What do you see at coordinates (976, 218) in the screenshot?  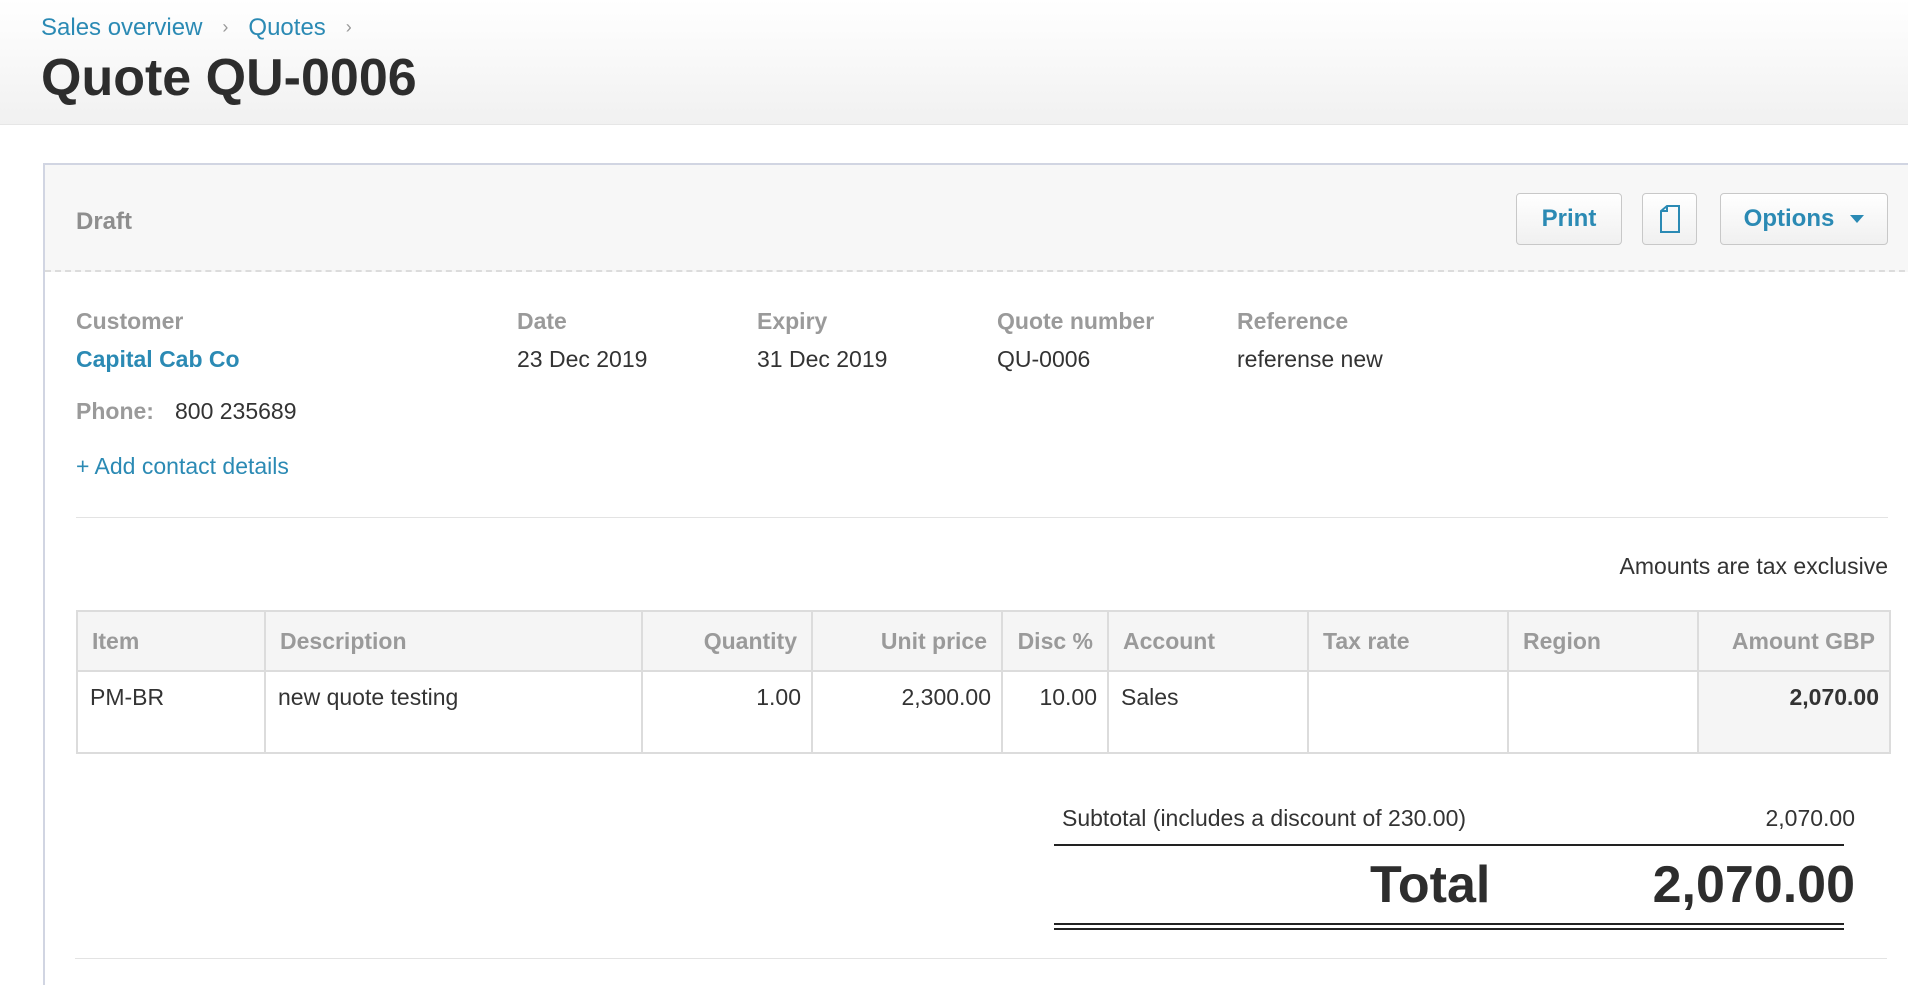 I see `quote-toolbar: Draft Print Options` at bounding box center [976, 218].